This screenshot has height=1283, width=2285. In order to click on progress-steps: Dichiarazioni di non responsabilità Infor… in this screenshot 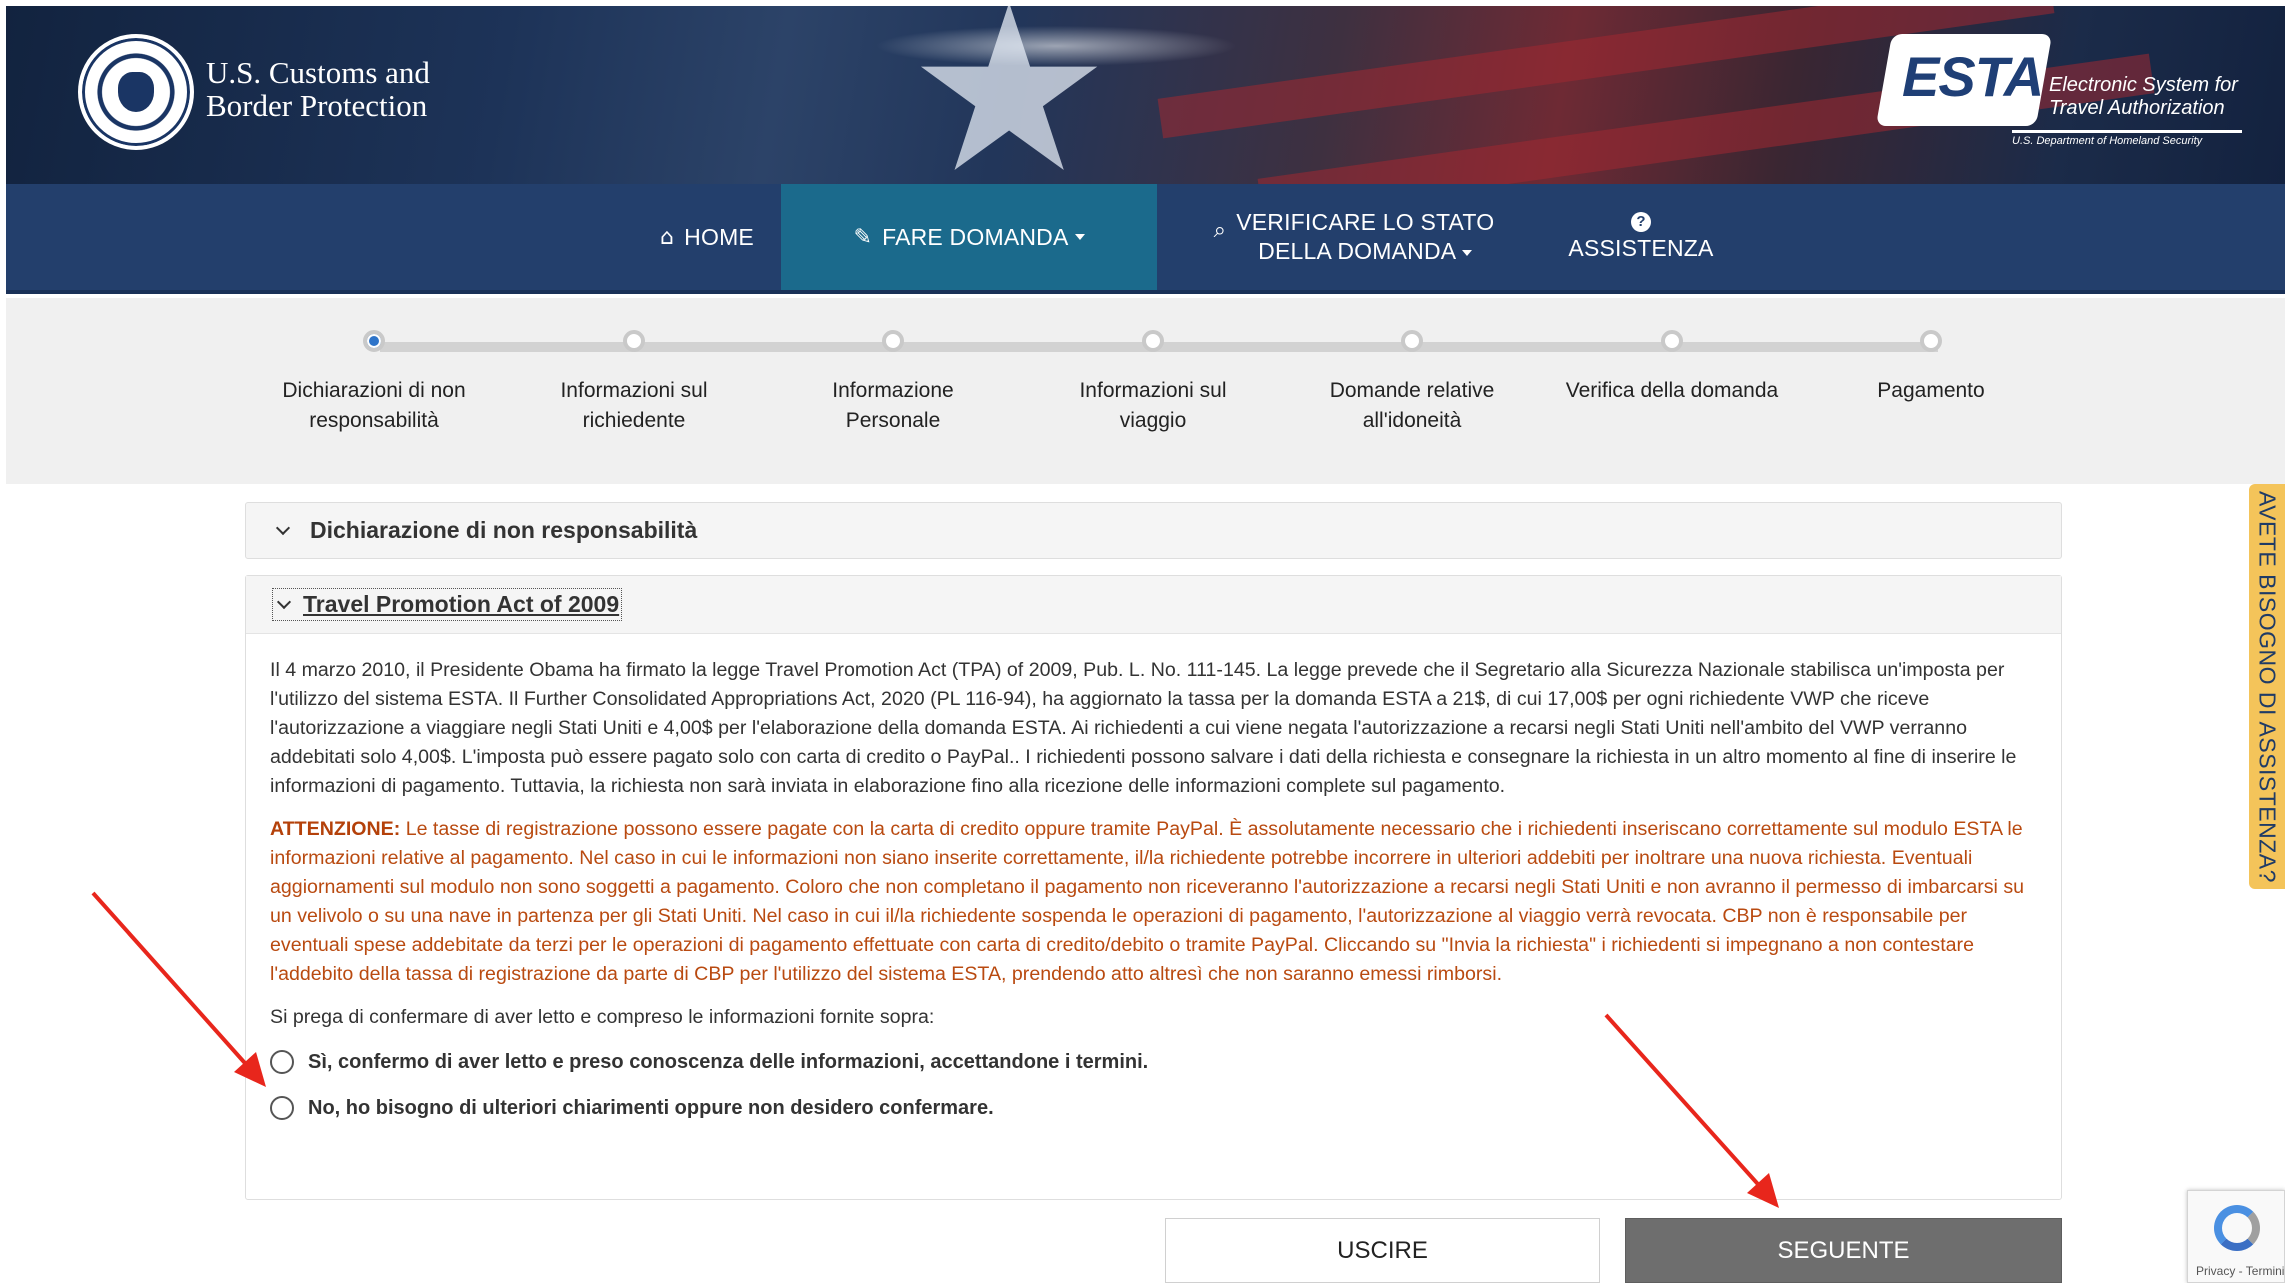, I will do `click(1145, 391)`.